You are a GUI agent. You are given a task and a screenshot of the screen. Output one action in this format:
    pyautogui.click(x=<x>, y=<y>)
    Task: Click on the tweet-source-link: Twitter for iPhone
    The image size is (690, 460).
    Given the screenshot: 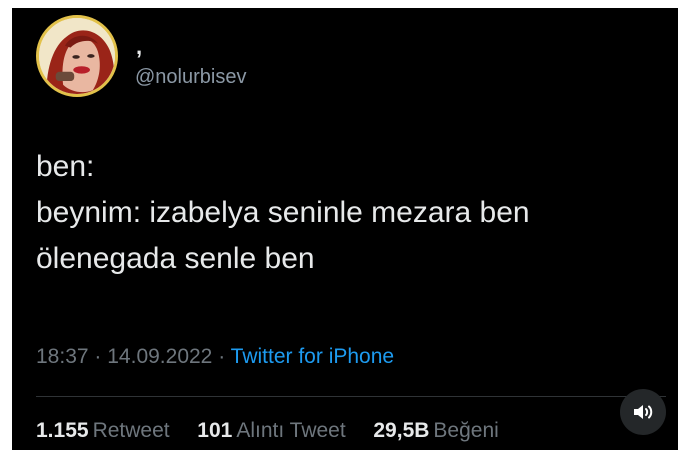 What is the action you would take?
    pyautogui.click(x=312, y=356)
    